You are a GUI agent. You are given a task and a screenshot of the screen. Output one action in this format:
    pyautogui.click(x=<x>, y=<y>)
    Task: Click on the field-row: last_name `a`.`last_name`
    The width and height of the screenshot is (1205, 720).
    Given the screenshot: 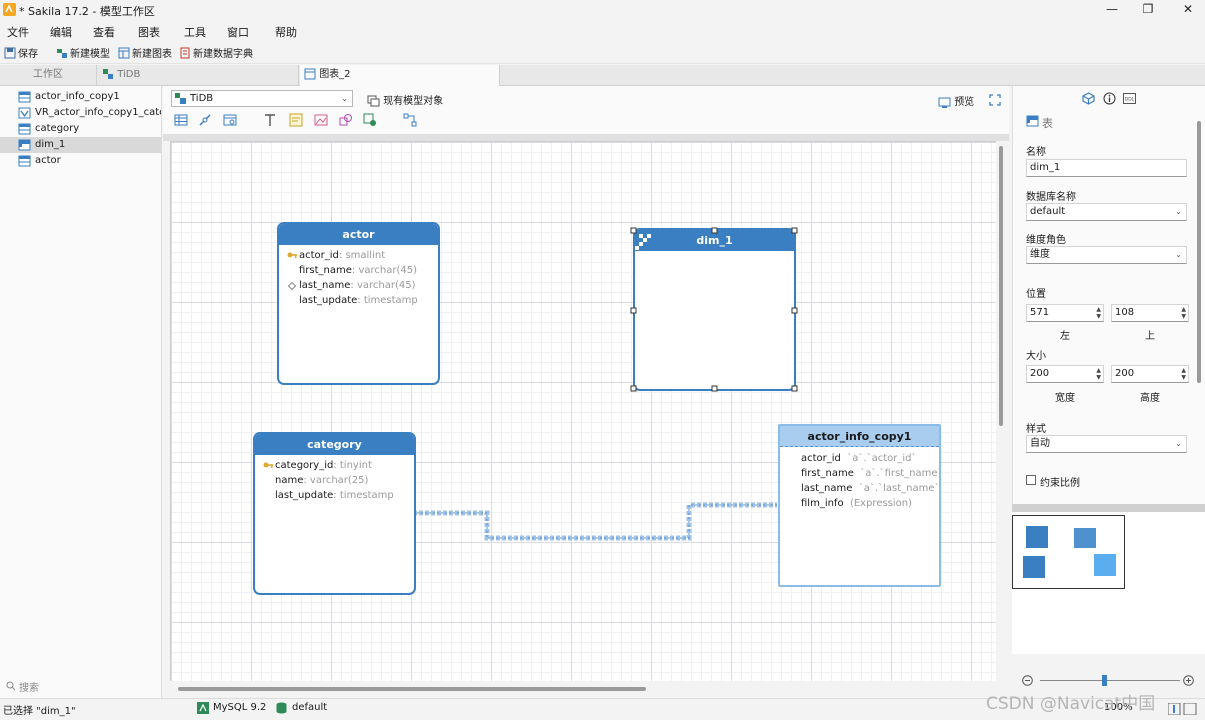 What is the action you would take?
    pyautogui.click(x=870, y=488)
    